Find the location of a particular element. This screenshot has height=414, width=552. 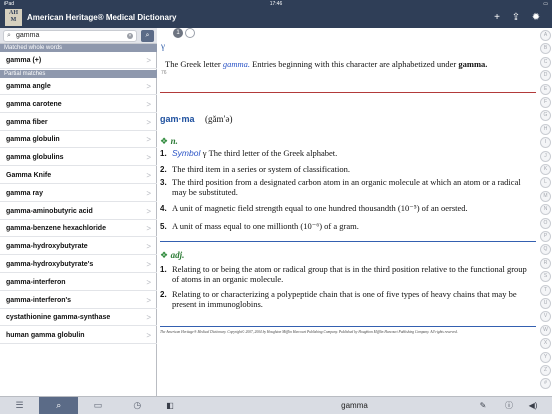

list-item-partial-match: gamma-interferon > is located at coordinates (78, 282).